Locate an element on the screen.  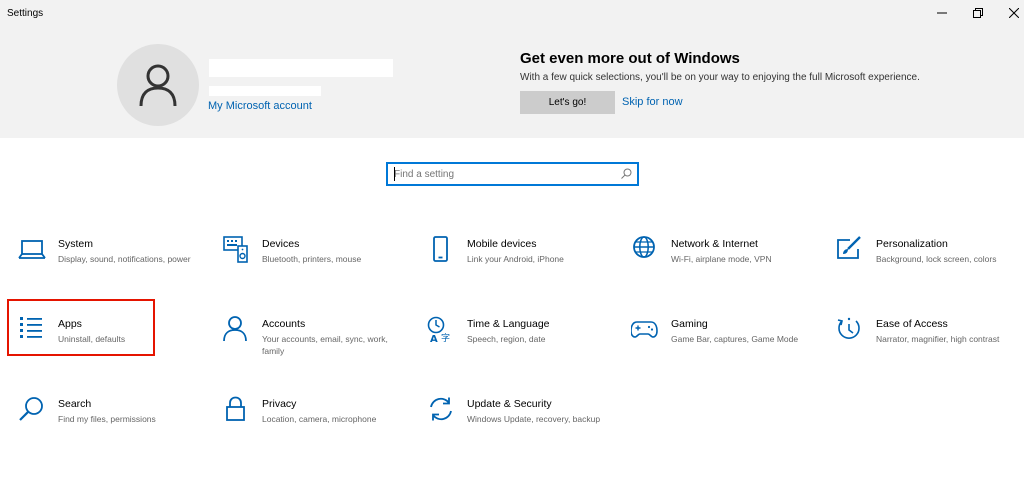
tile-search: Search Find my files, permissions is located at coordinates (113, 431).